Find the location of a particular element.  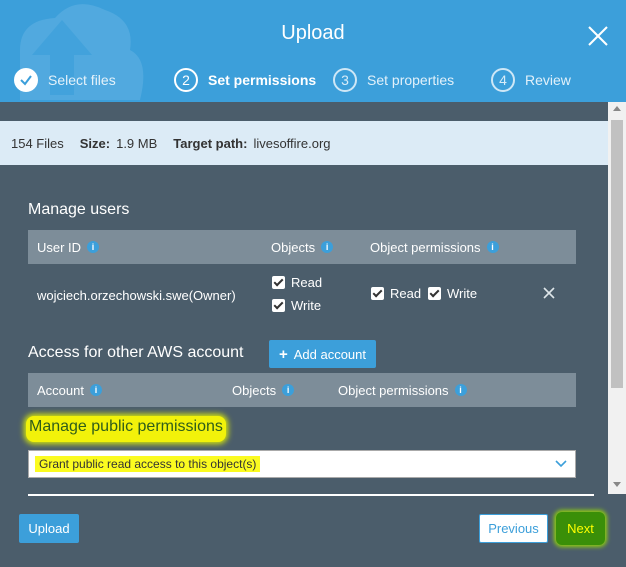

objects-read-checkbox: Read is located at coordinates (297, 282).